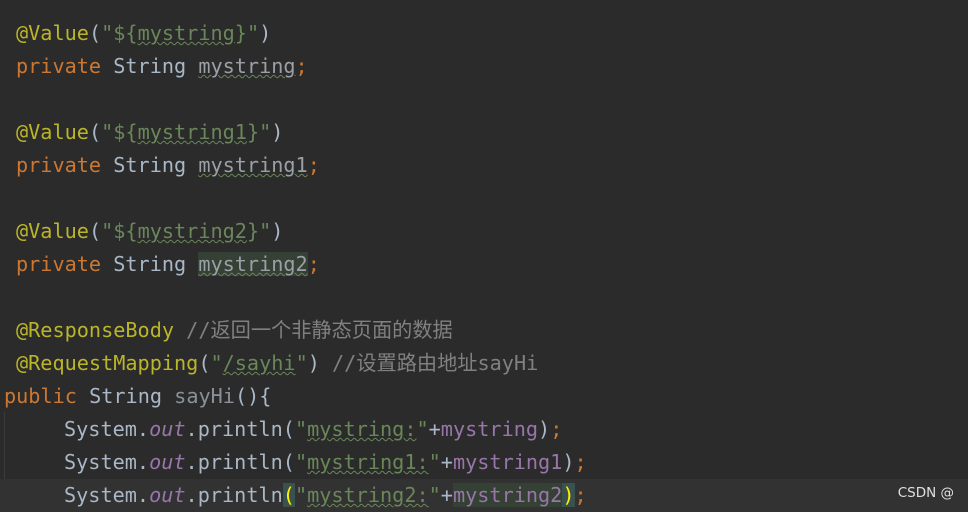  Describe the element at coordinates (568, 495) in the screenshot. I see `matched-paren: )` at that location.